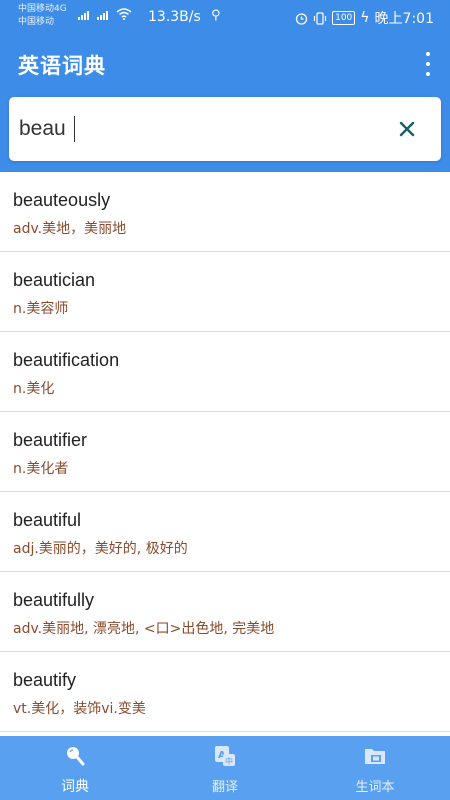 The height and width of the screenshot is (800, 450). Describe the element at coordinates (144, 629) in the screenshot. I see `word-meaning: adv.美丽地, 漂亮地, <口>出色地, 完美地` at that location.